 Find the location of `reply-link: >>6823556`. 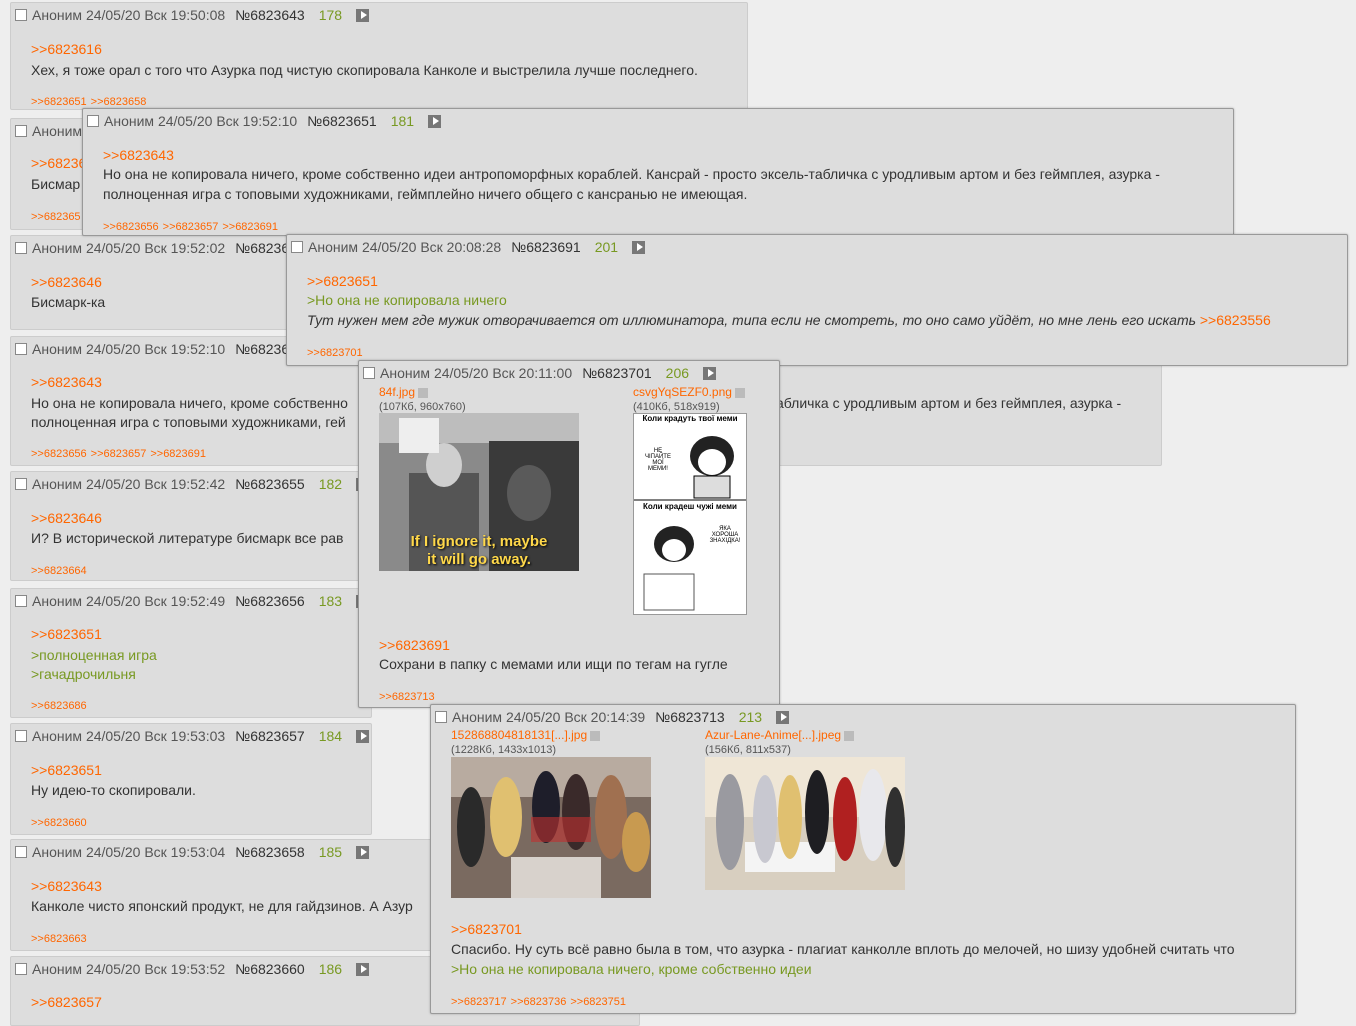

reply-link: >>6823556 is located at coordinates (1235, 320).